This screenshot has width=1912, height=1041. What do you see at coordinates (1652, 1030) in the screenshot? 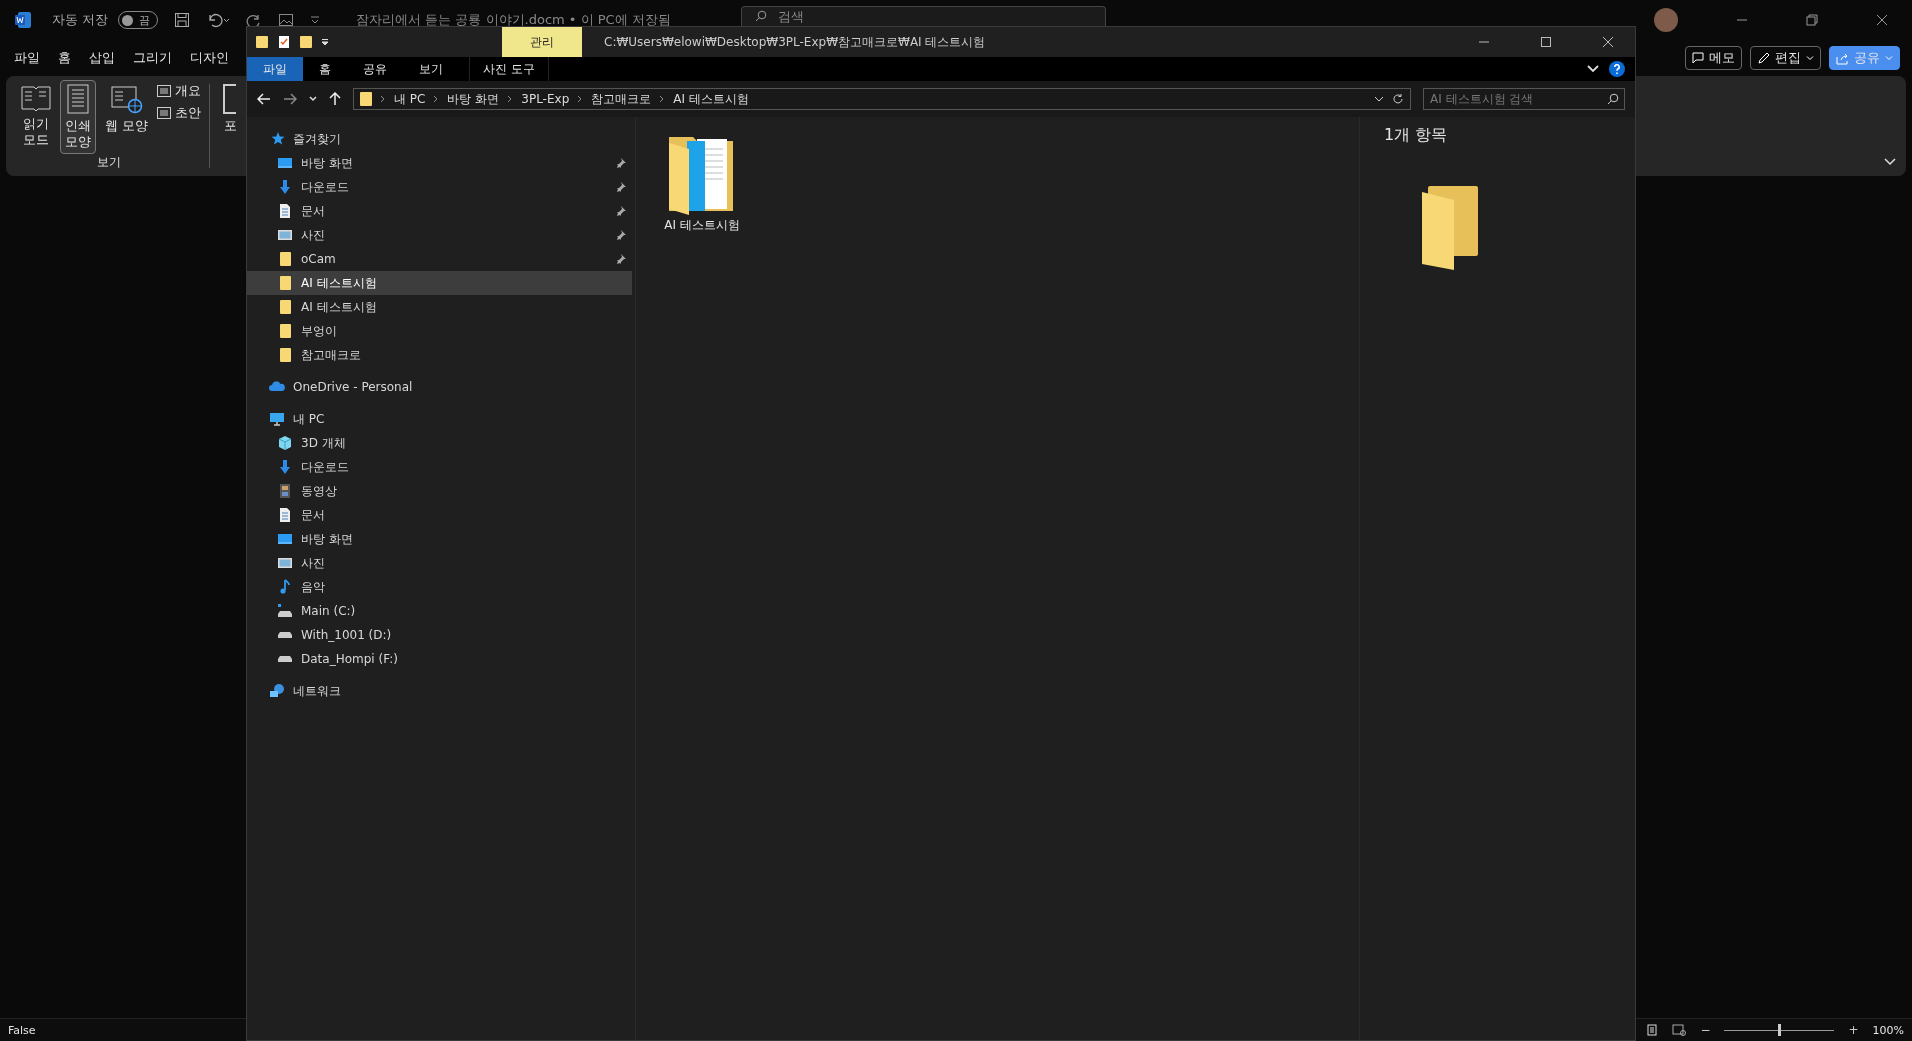
I see `print-layout-icon` at bounding box center [1652, 1030].